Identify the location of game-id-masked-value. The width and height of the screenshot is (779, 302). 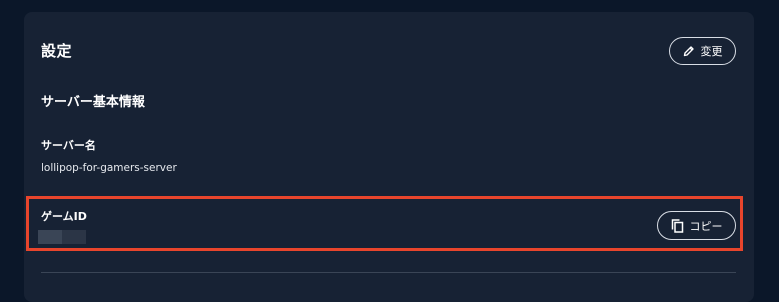
(62, 237).